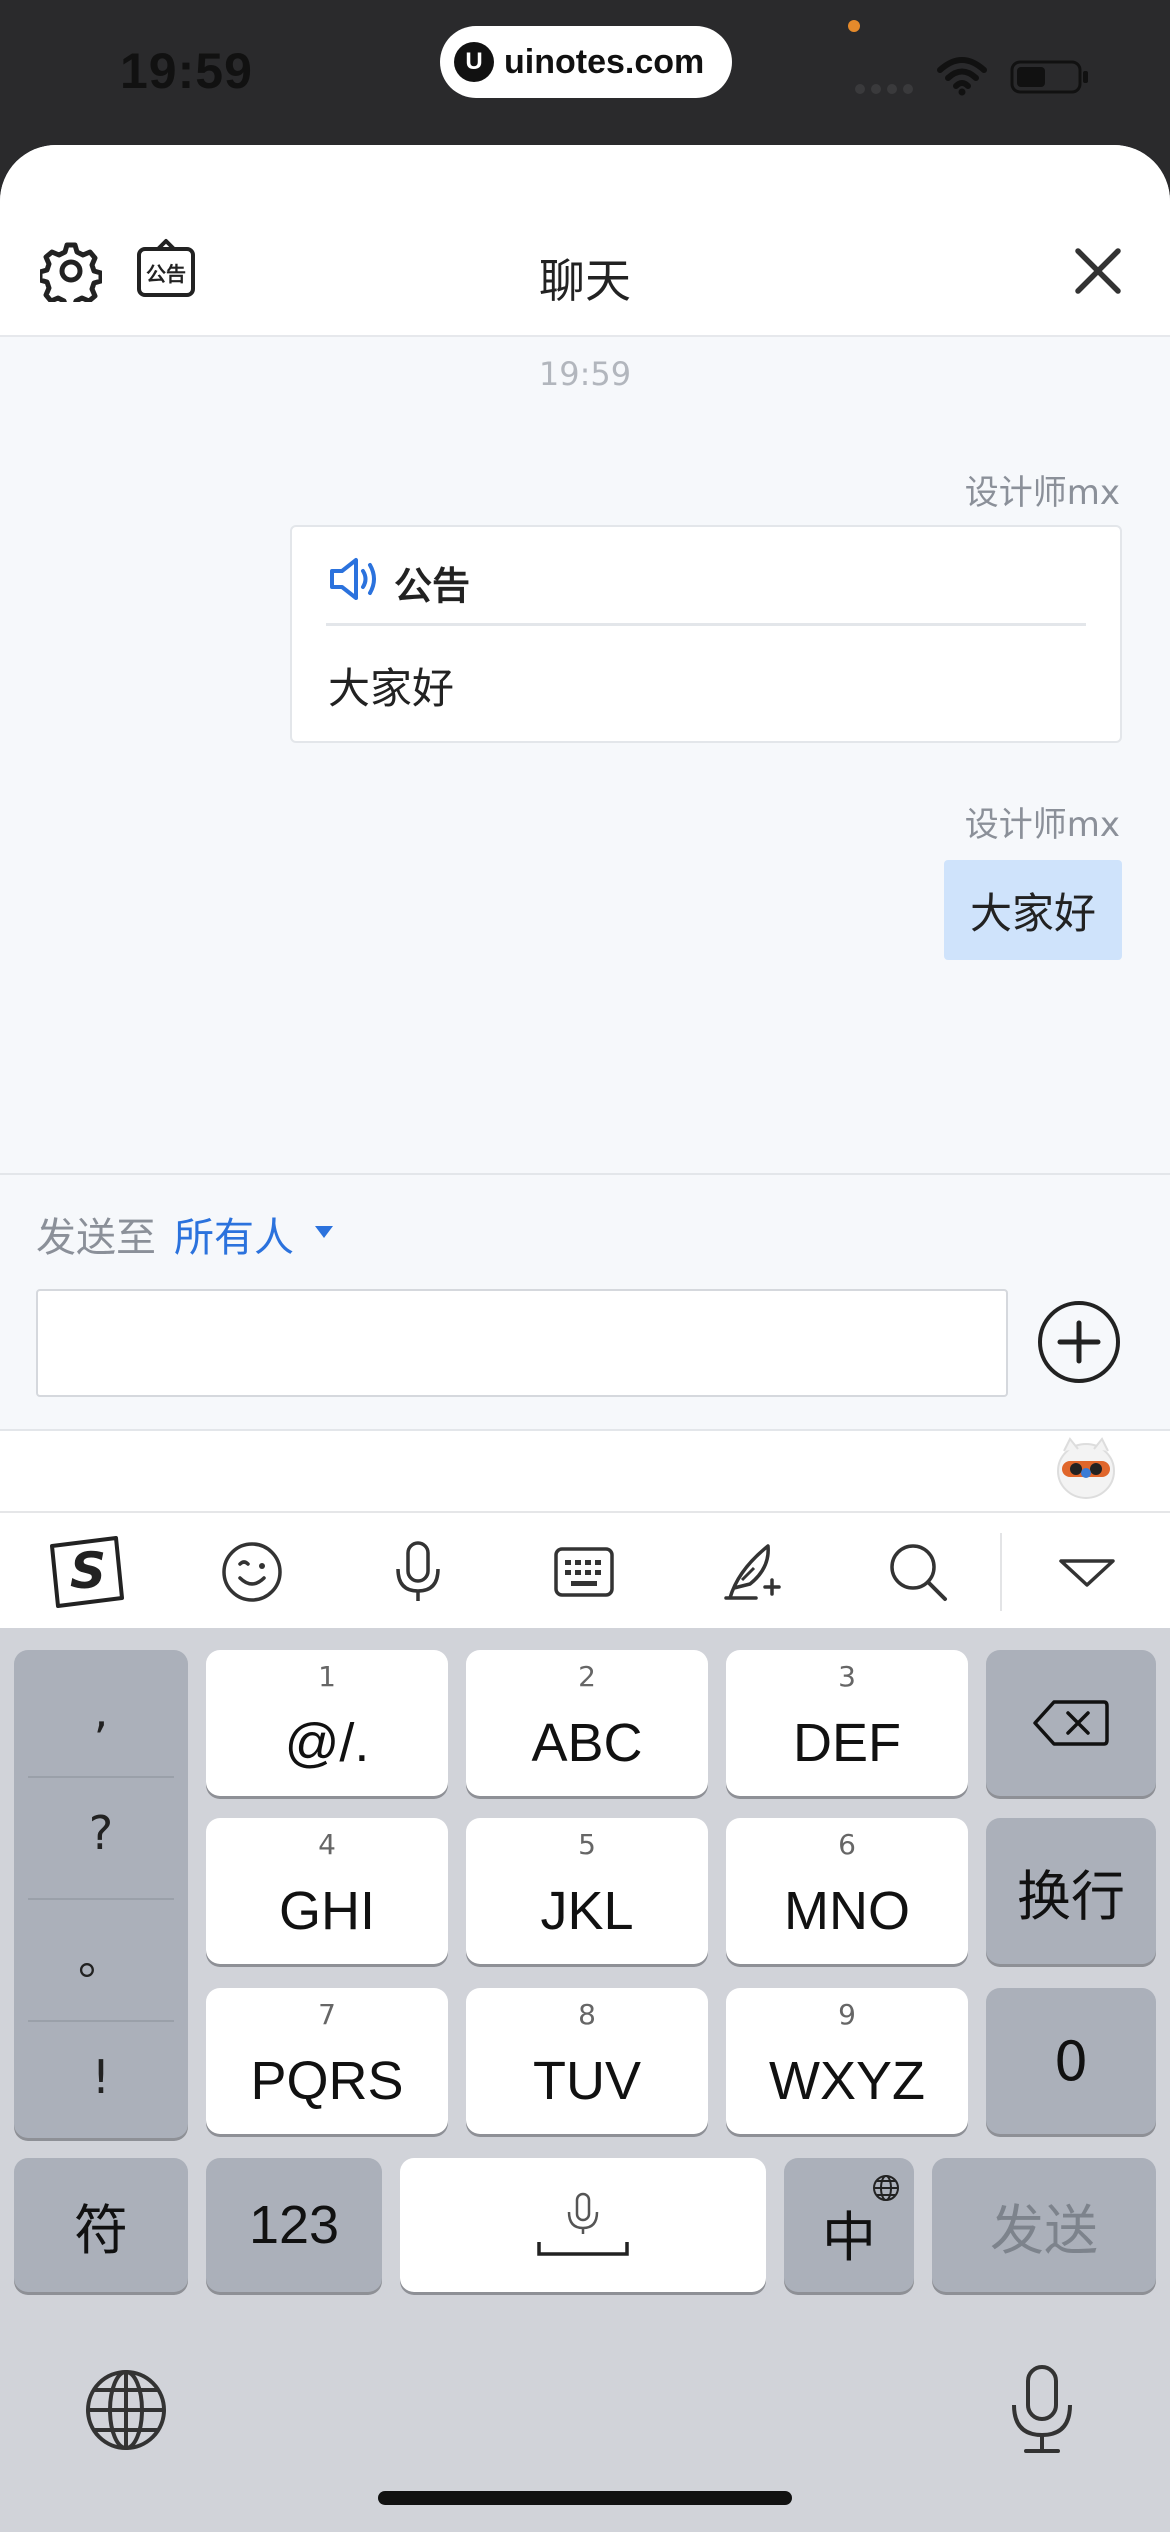 The image size is (1170, 2532). I want to click on message-input, so click(522, 1343).